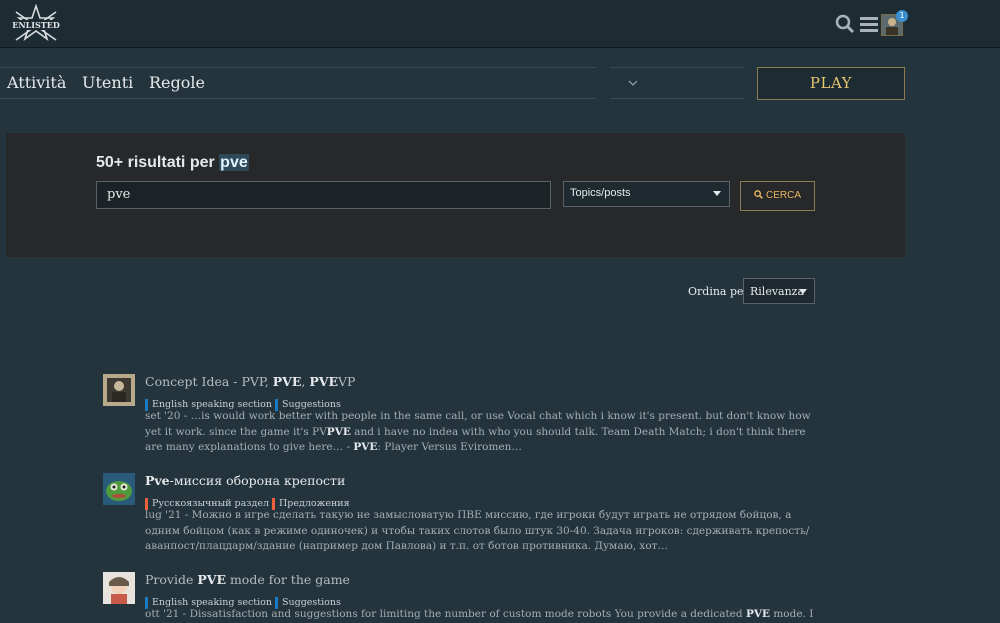 The height and width of the screenshot is (623, 1000). I want to click on hamburger-menu-icon, so click(869, 26).